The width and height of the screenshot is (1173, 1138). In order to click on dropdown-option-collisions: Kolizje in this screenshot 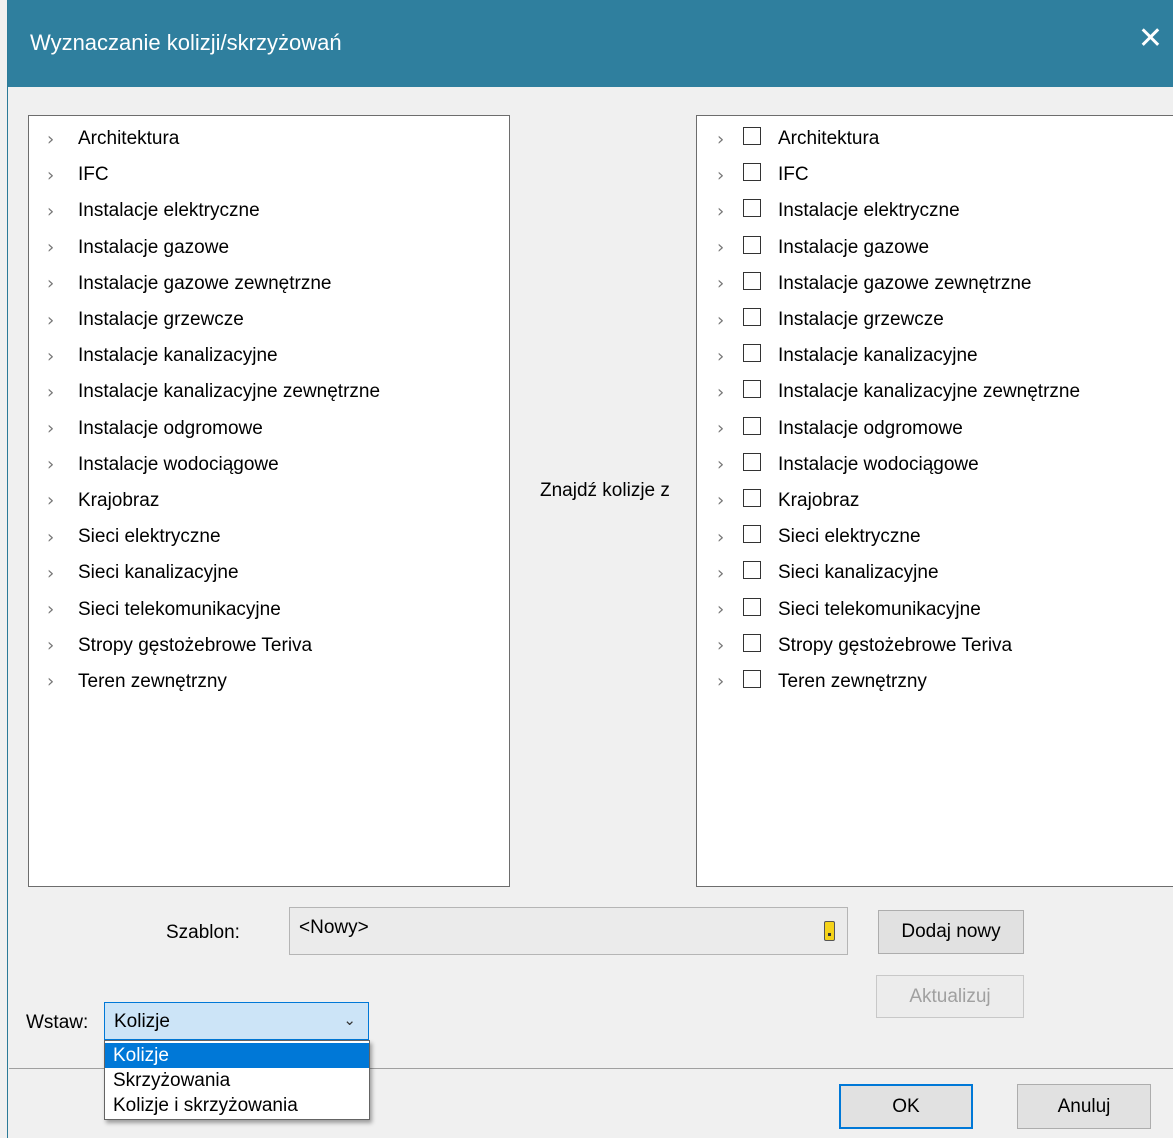, I will do `click(237, 1055)`.